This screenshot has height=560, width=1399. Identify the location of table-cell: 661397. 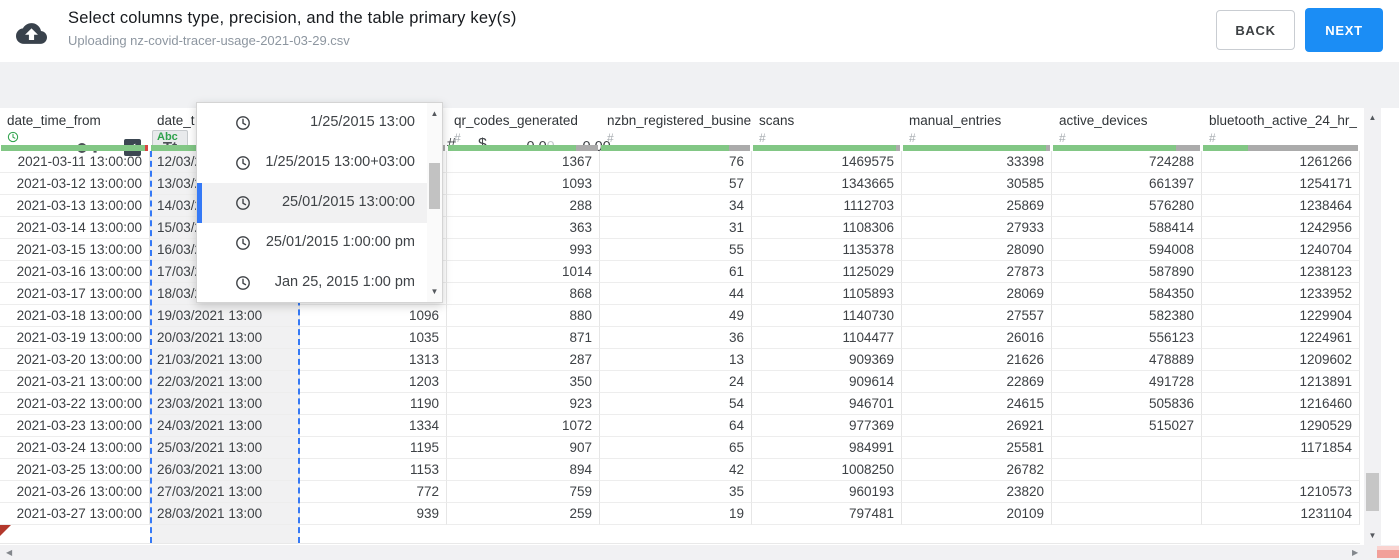
(1127, 184).